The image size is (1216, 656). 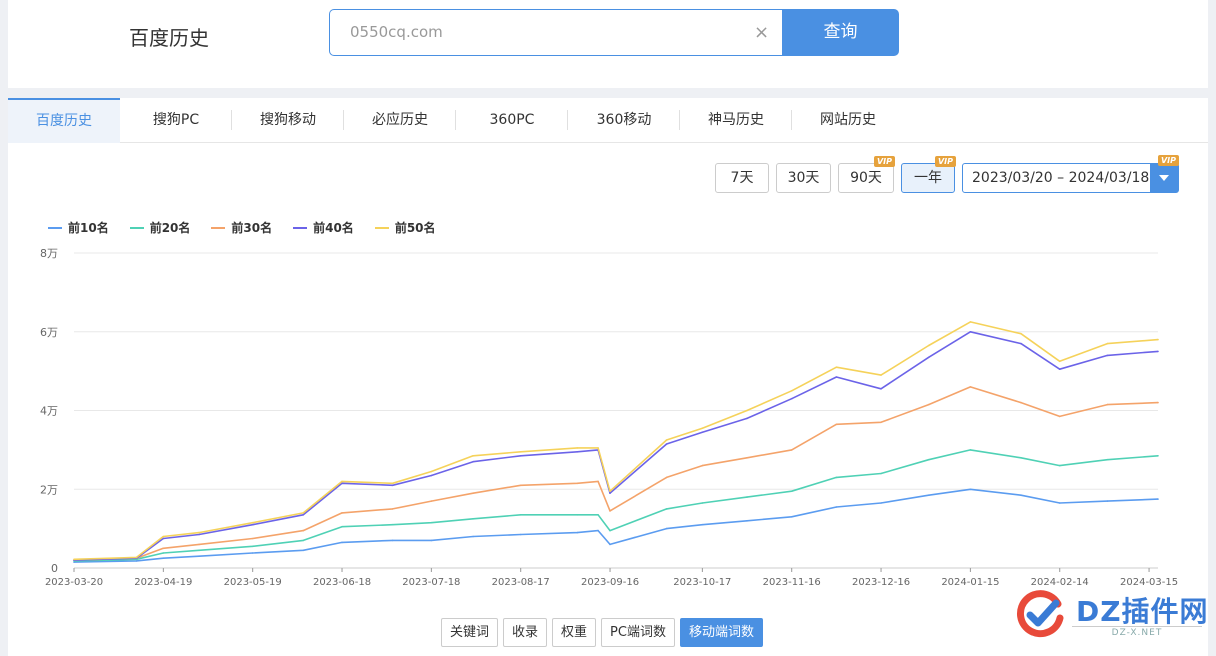 What do you see at coordinates (470, 632) in the screenshot?
I see `keyword-button: 关键词` at bounding box center [470, 632].